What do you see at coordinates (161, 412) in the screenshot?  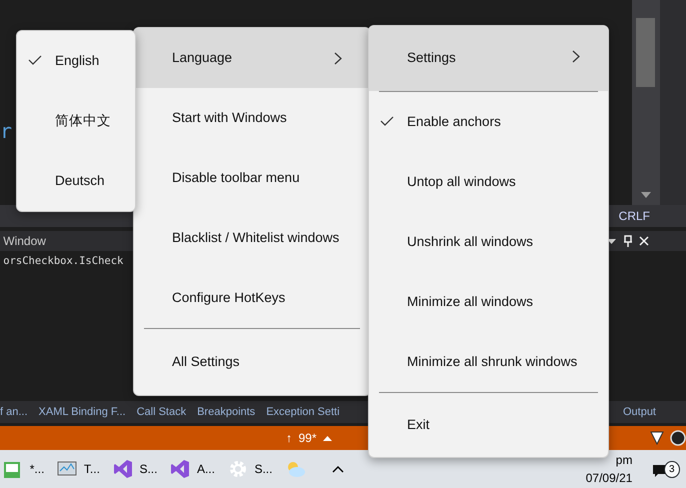 I see `tool-window-tab: Call Stack` at bounding box center [161, 412].